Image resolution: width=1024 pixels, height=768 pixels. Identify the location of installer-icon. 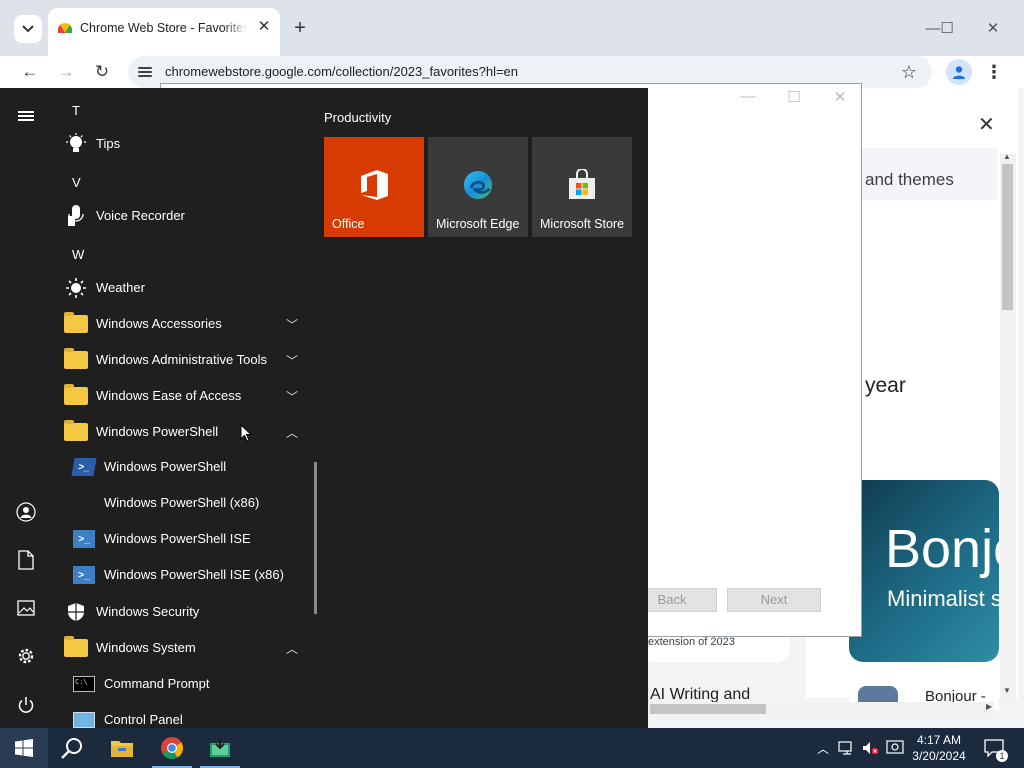
(220, 747).